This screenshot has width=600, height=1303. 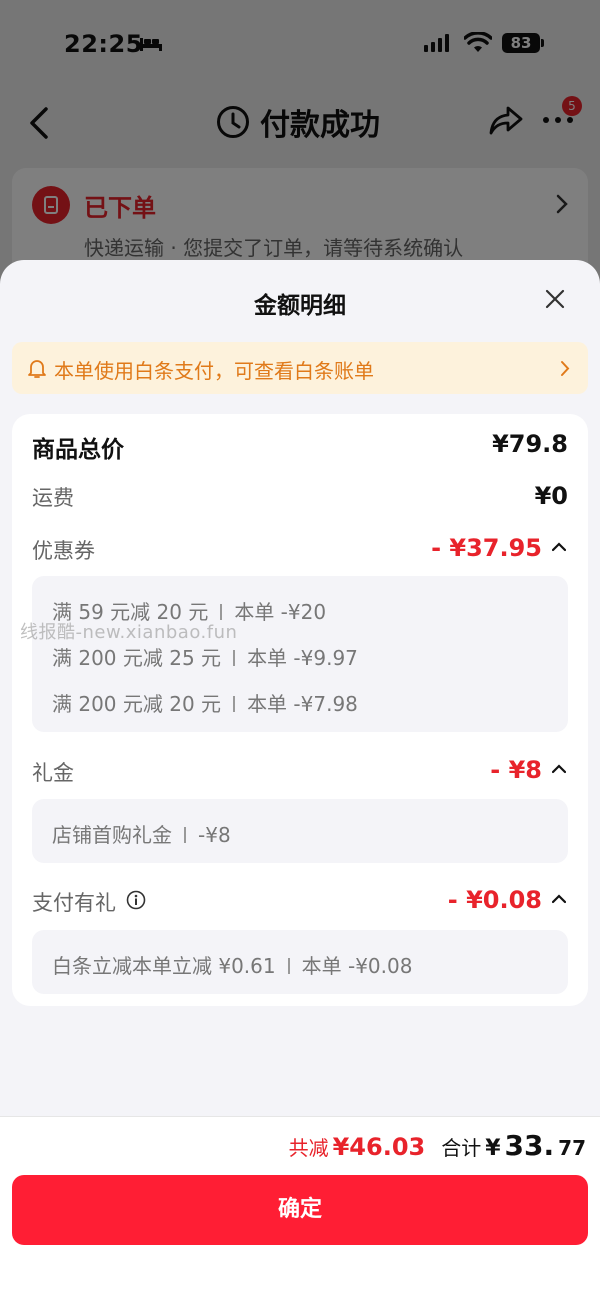 What do you see at coordinates (572, 1148) in the screenshot?
I see `total-decimal: 77` at bounding box center [572, 1148].